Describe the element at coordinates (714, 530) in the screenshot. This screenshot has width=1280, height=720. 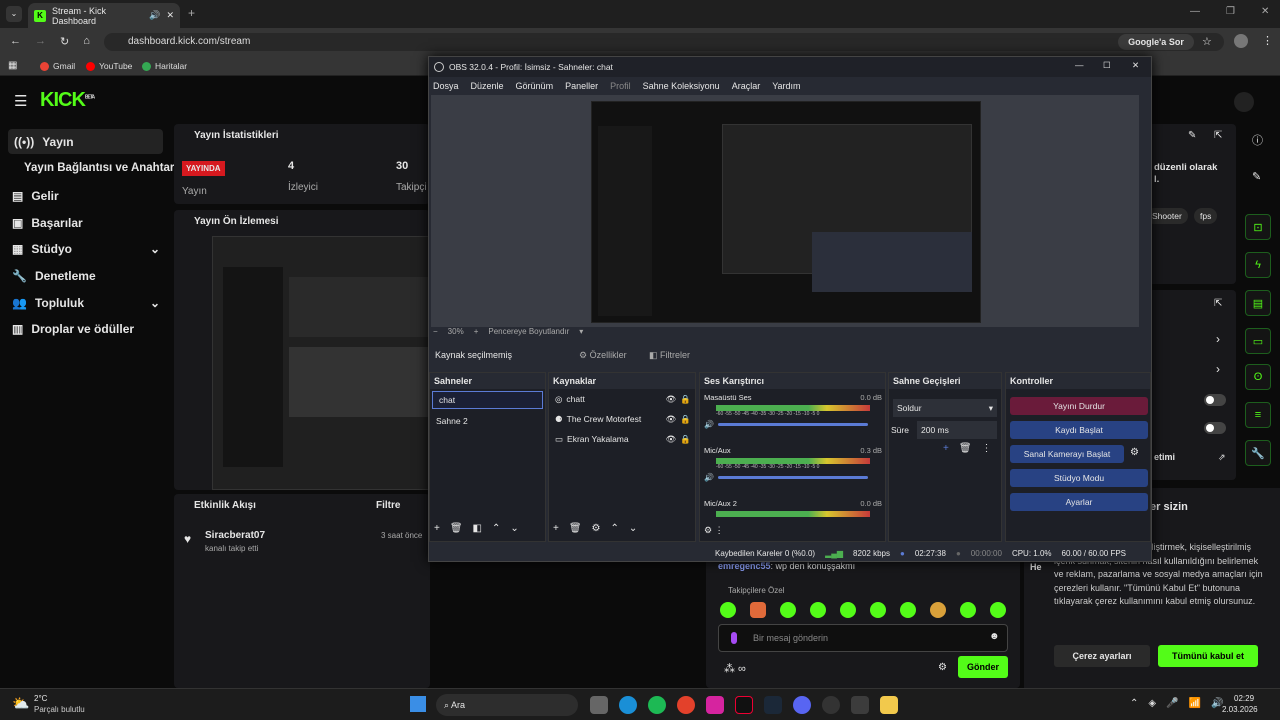
I see `mixer-settings-icon: ⚙ ⋮` at that location.